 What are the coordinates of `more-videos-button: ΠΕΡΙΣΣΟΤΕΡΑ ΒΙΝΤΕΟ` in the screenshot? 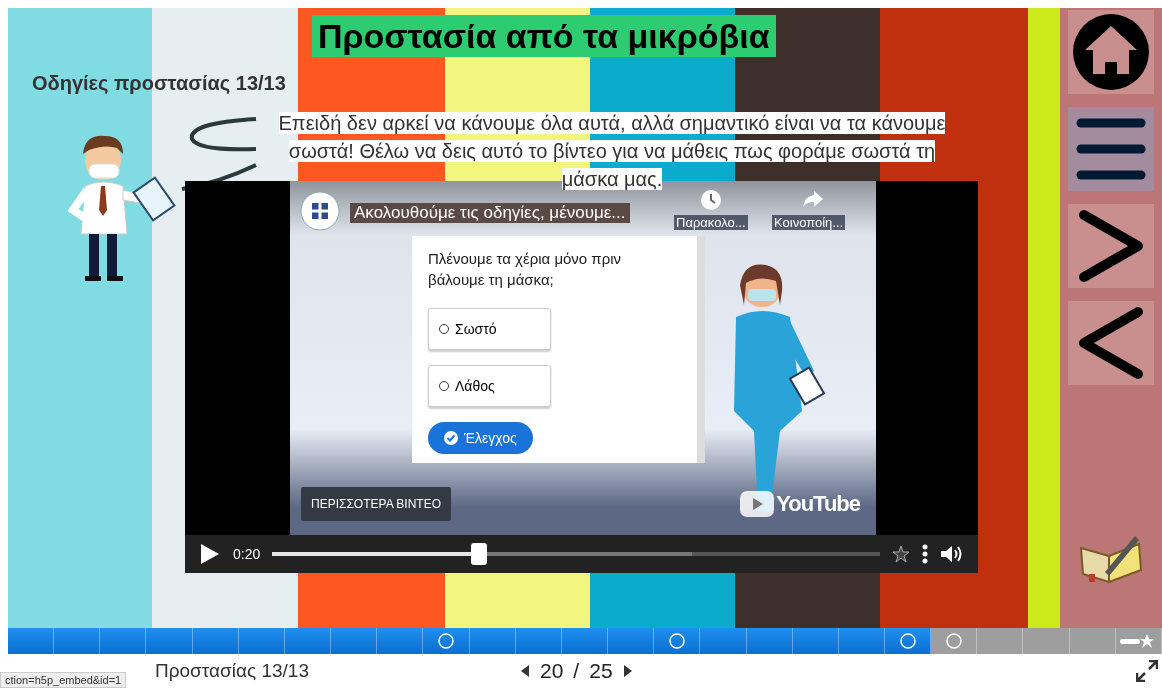 It's located at (376, 504).